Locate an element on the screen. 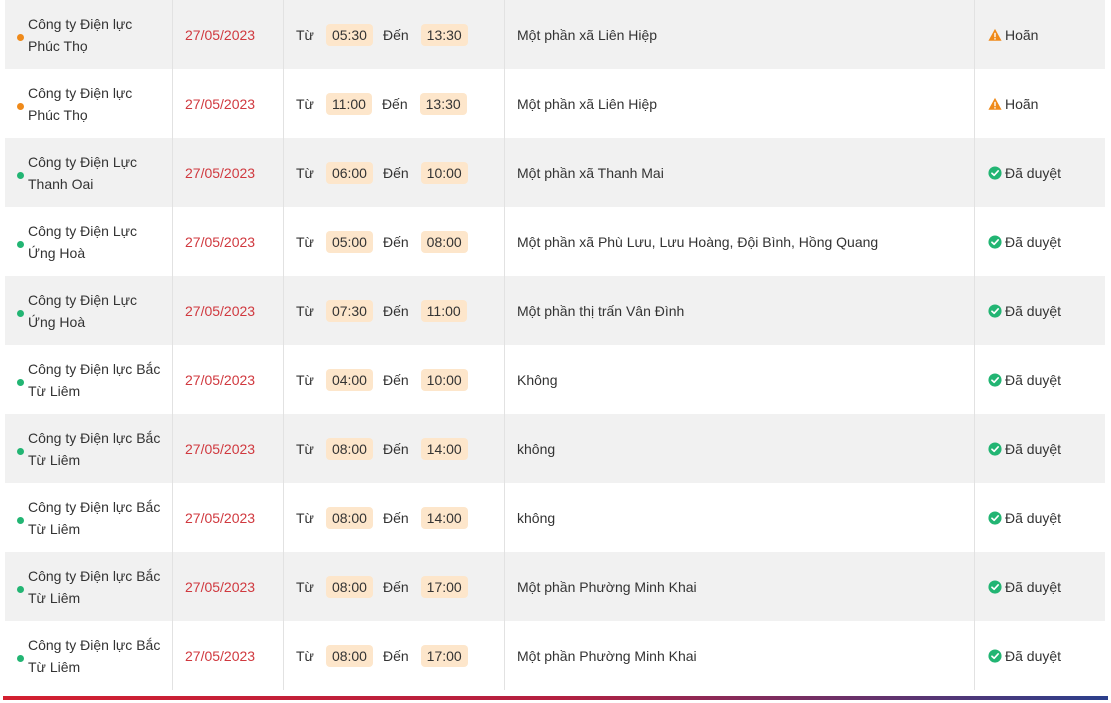 This screenshot has width=1111, height=703. footer-gradient-bar is located at coordinates (555, 698).